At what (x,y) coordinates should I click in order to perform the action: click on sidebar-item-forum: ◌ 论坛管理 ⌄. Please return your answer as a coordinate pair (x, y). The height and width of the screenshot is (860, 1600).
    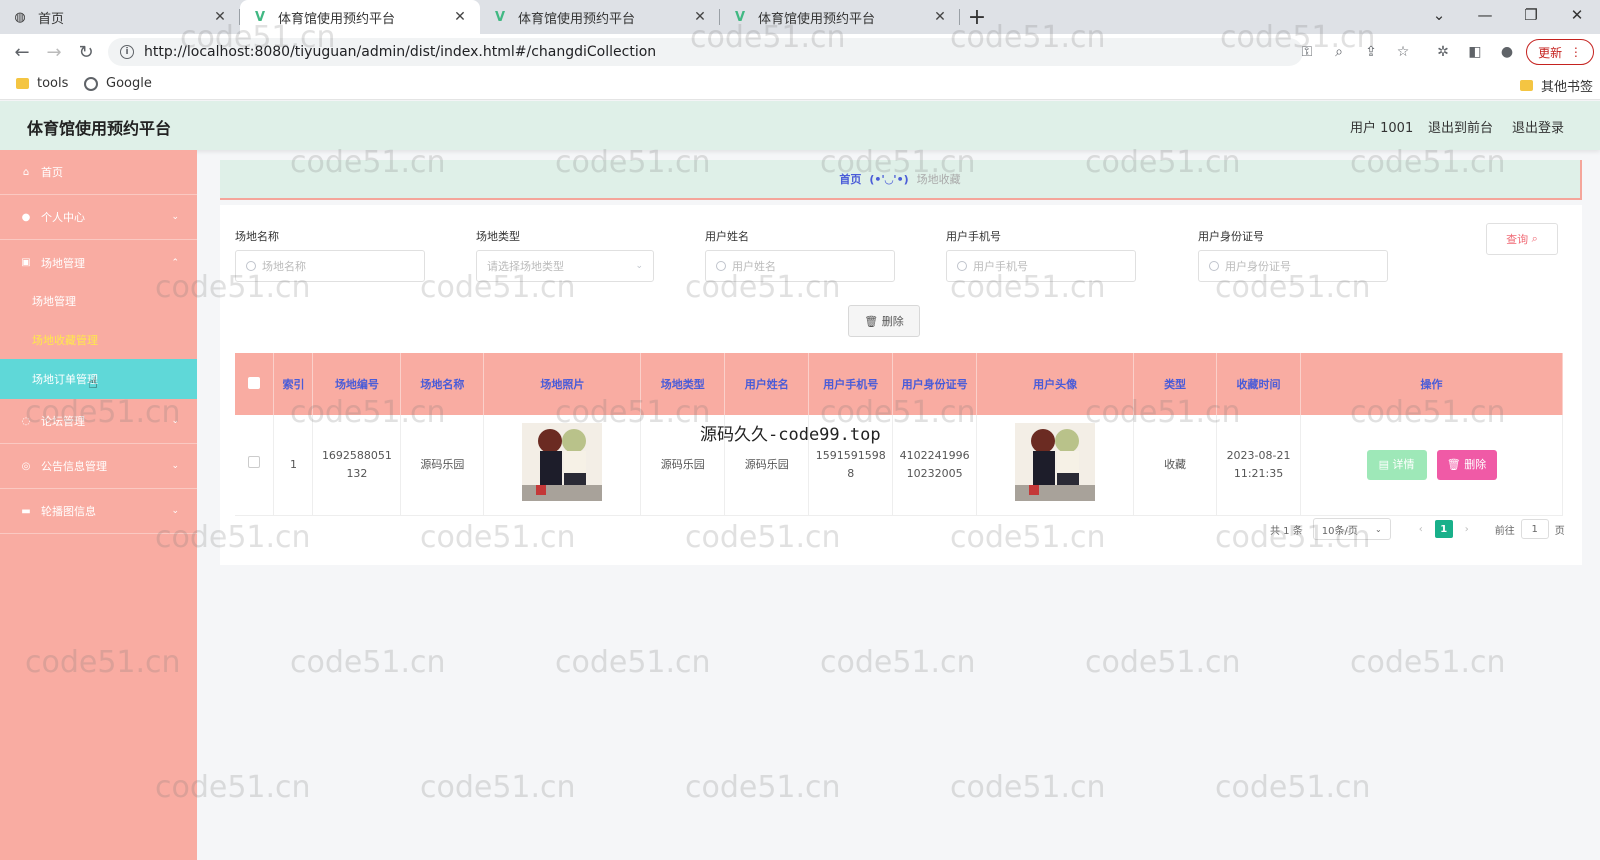
    Looking at the image, I should click on (98, 421).